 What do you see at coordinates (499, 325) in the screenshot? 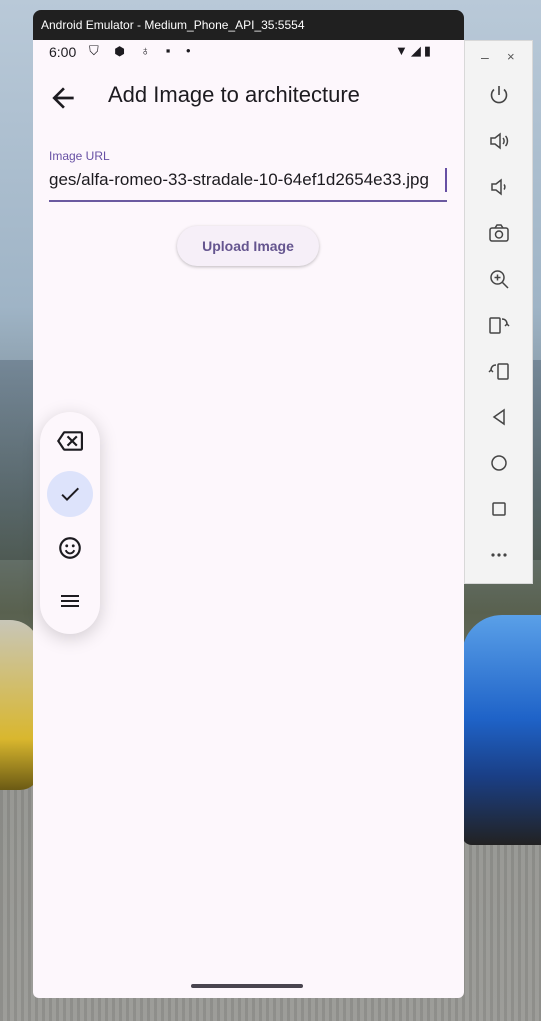
I see `rotate-right-icon` at bounding box center [499, 325].